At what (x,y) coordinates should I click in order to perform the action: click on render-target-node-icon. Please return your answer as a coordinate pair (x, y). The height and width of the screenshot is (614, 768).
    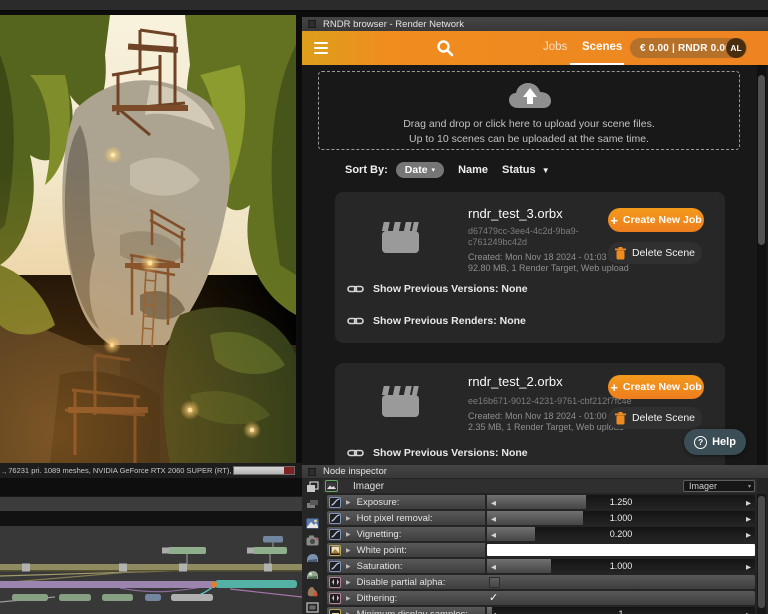
    Looking at the image, I should click on (312, 523).